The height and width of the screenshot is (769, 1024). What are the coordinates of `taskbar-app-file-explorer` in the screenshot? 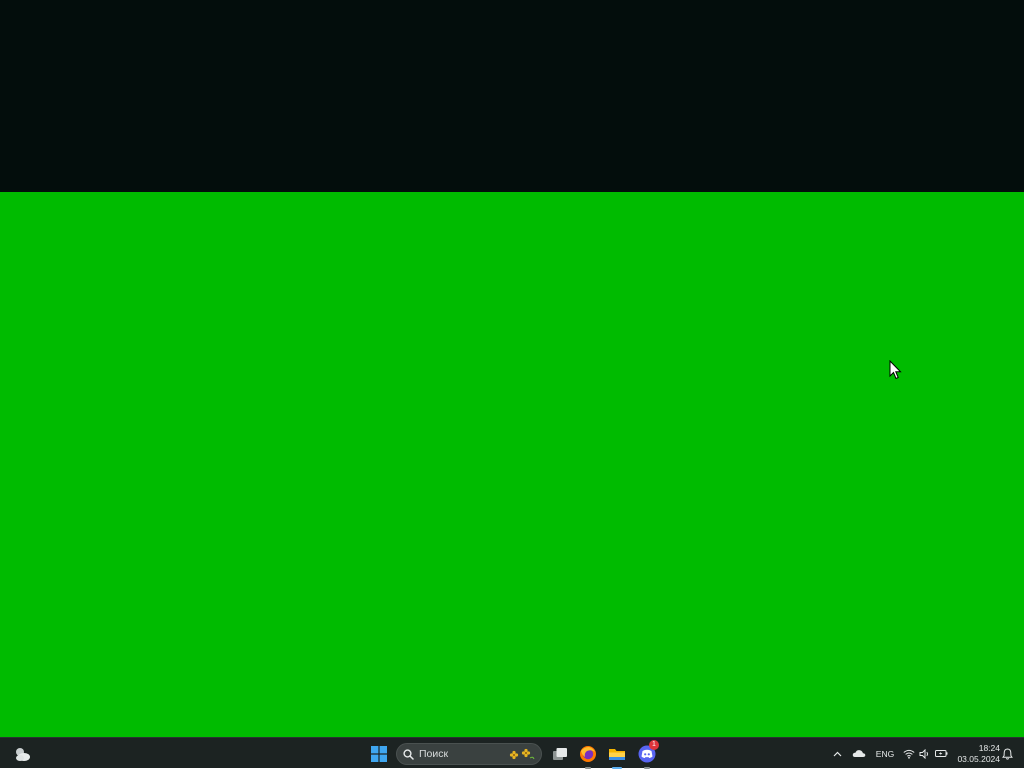 It's located at (617, 755).